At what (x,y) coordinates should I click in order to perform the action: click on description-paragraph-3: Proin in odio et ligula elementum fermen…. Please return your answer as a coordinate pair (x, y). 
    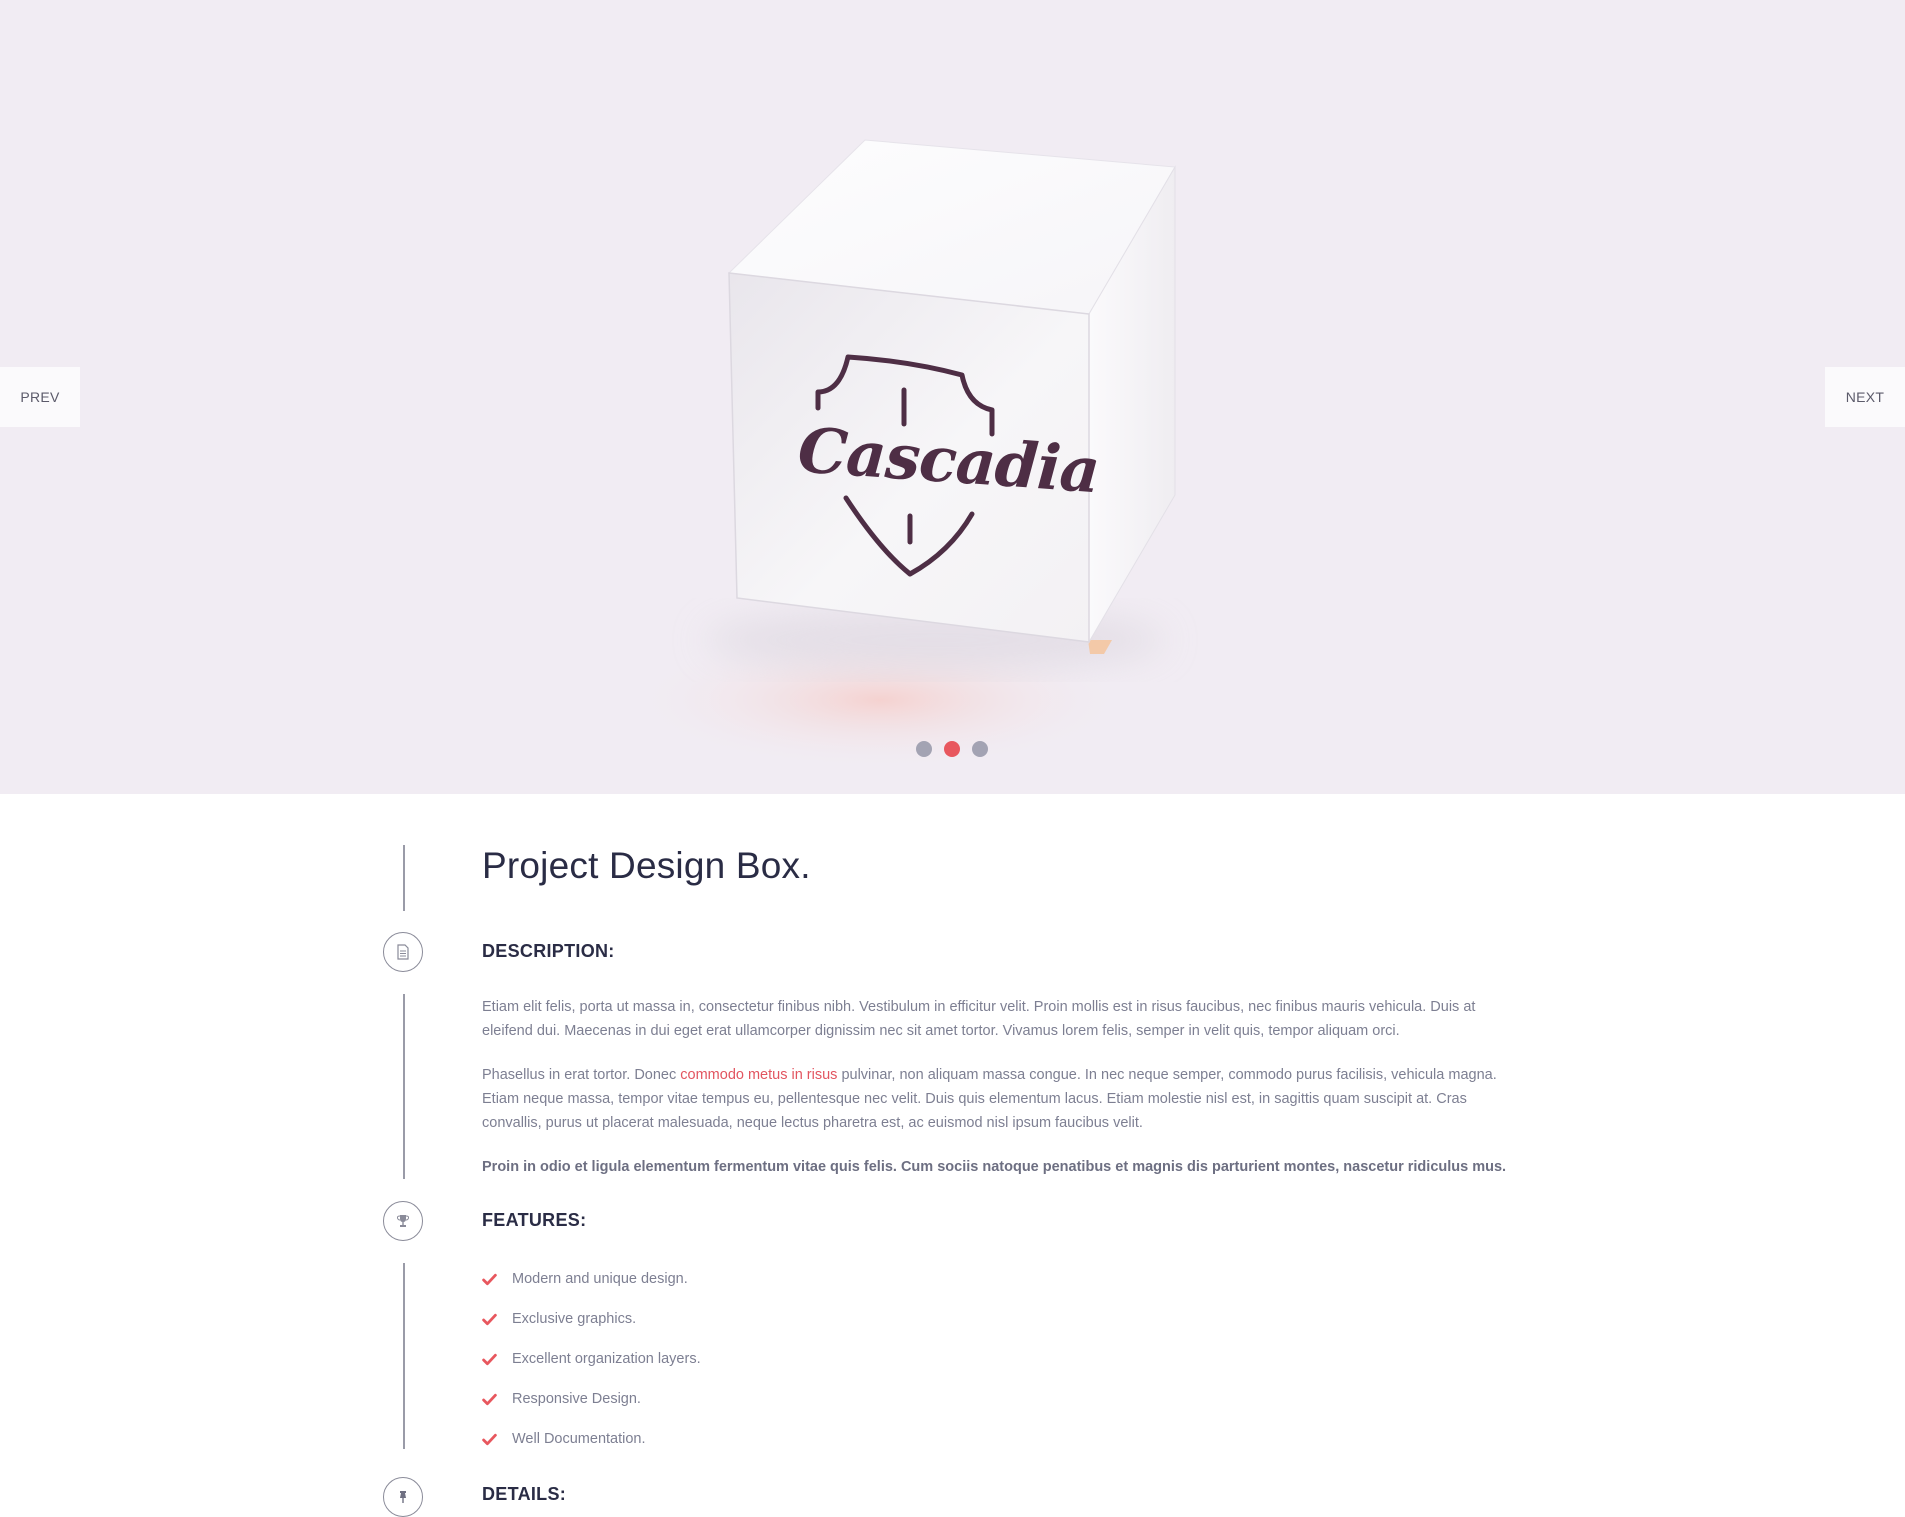
    Looking at the image, I should click on (994, 1167).